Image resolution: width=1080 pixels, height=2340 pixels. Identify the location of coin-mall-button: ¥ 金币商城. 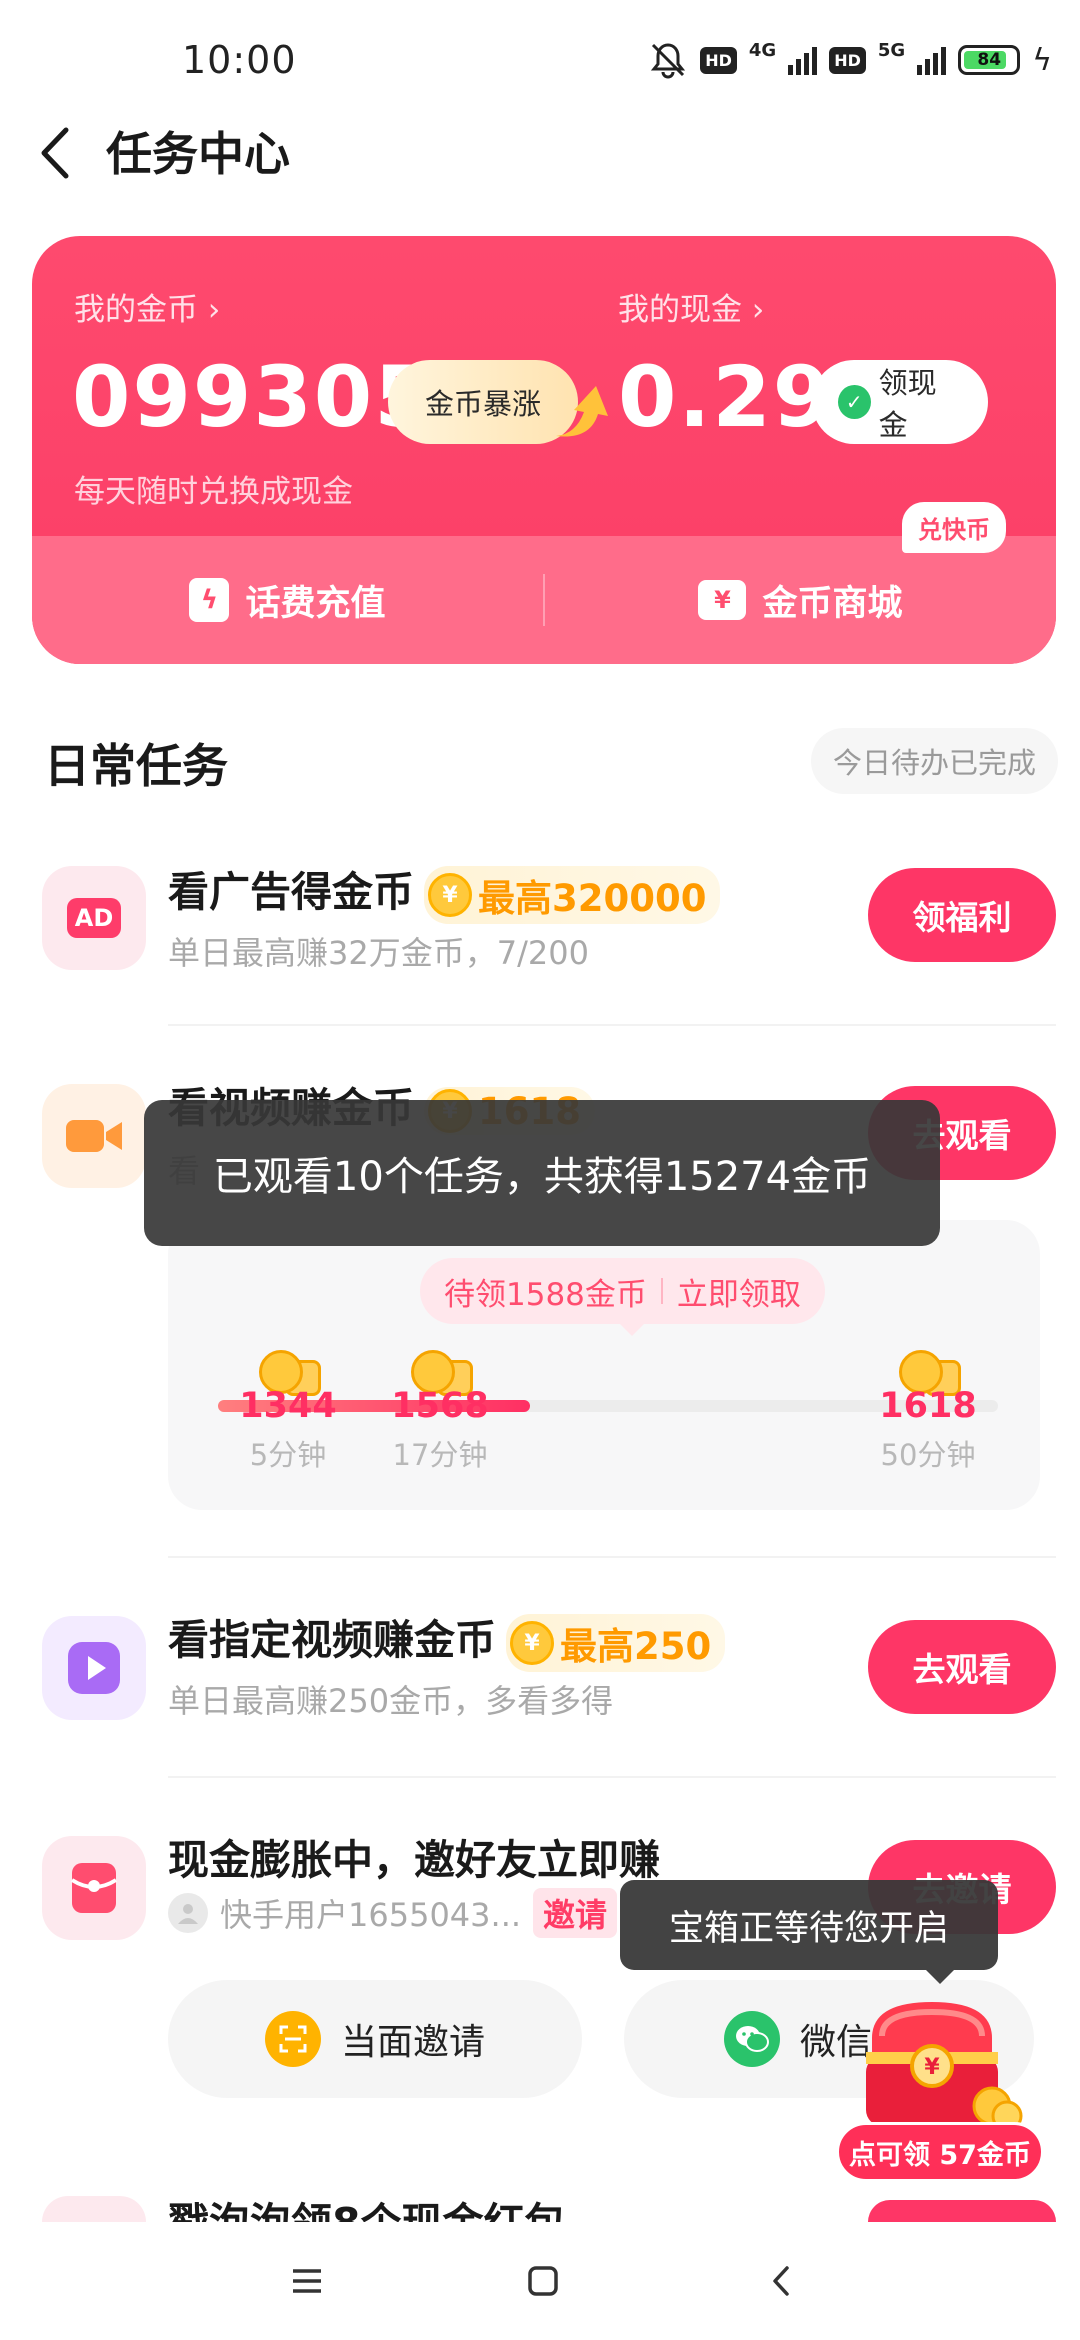
(800, 600).